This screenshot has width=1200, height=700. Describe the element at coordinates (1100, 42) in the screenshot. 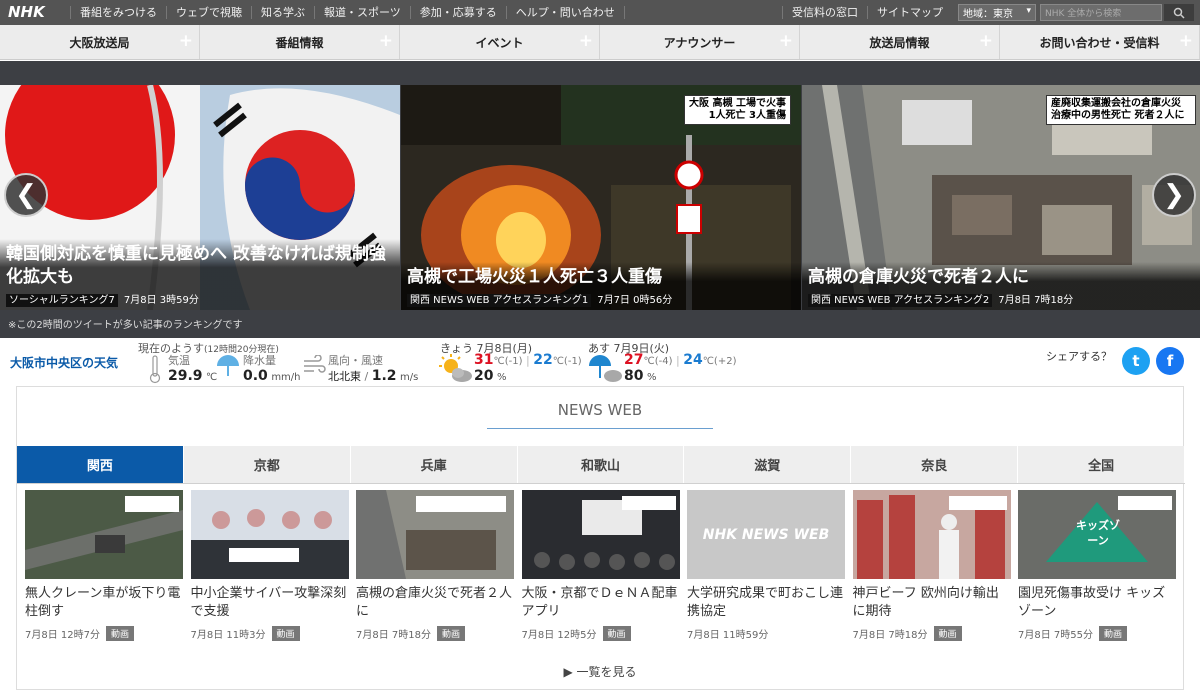

I see `nav-item-contact: お問い合わせ・受信料 +` at that location.